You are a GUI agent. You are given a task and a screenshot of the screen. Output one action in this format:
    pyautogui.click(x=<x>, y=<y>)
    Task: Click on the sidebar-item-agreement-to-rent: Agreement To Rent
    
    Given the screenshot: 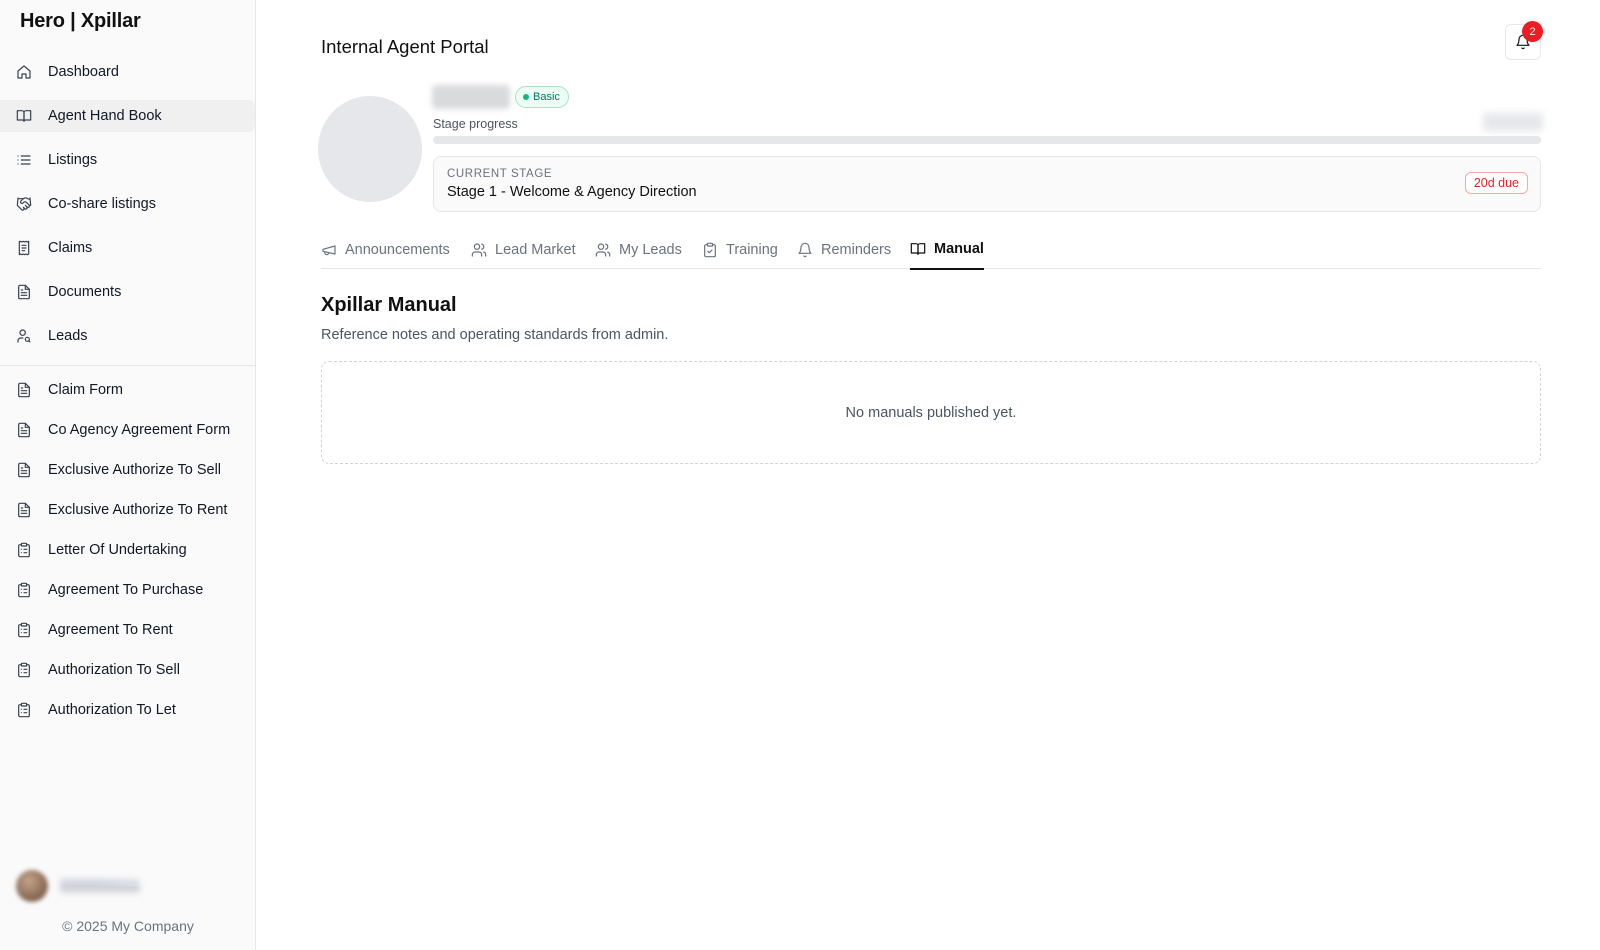 What is the action you would take?
    pyautogui.click(x=127, y=630)
    